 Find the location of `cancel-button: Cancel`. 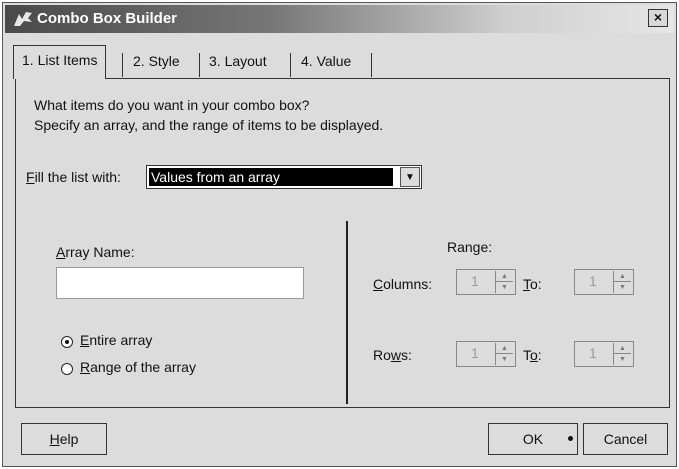

cancel-button: Cancel is located at coordinates (625, 439).